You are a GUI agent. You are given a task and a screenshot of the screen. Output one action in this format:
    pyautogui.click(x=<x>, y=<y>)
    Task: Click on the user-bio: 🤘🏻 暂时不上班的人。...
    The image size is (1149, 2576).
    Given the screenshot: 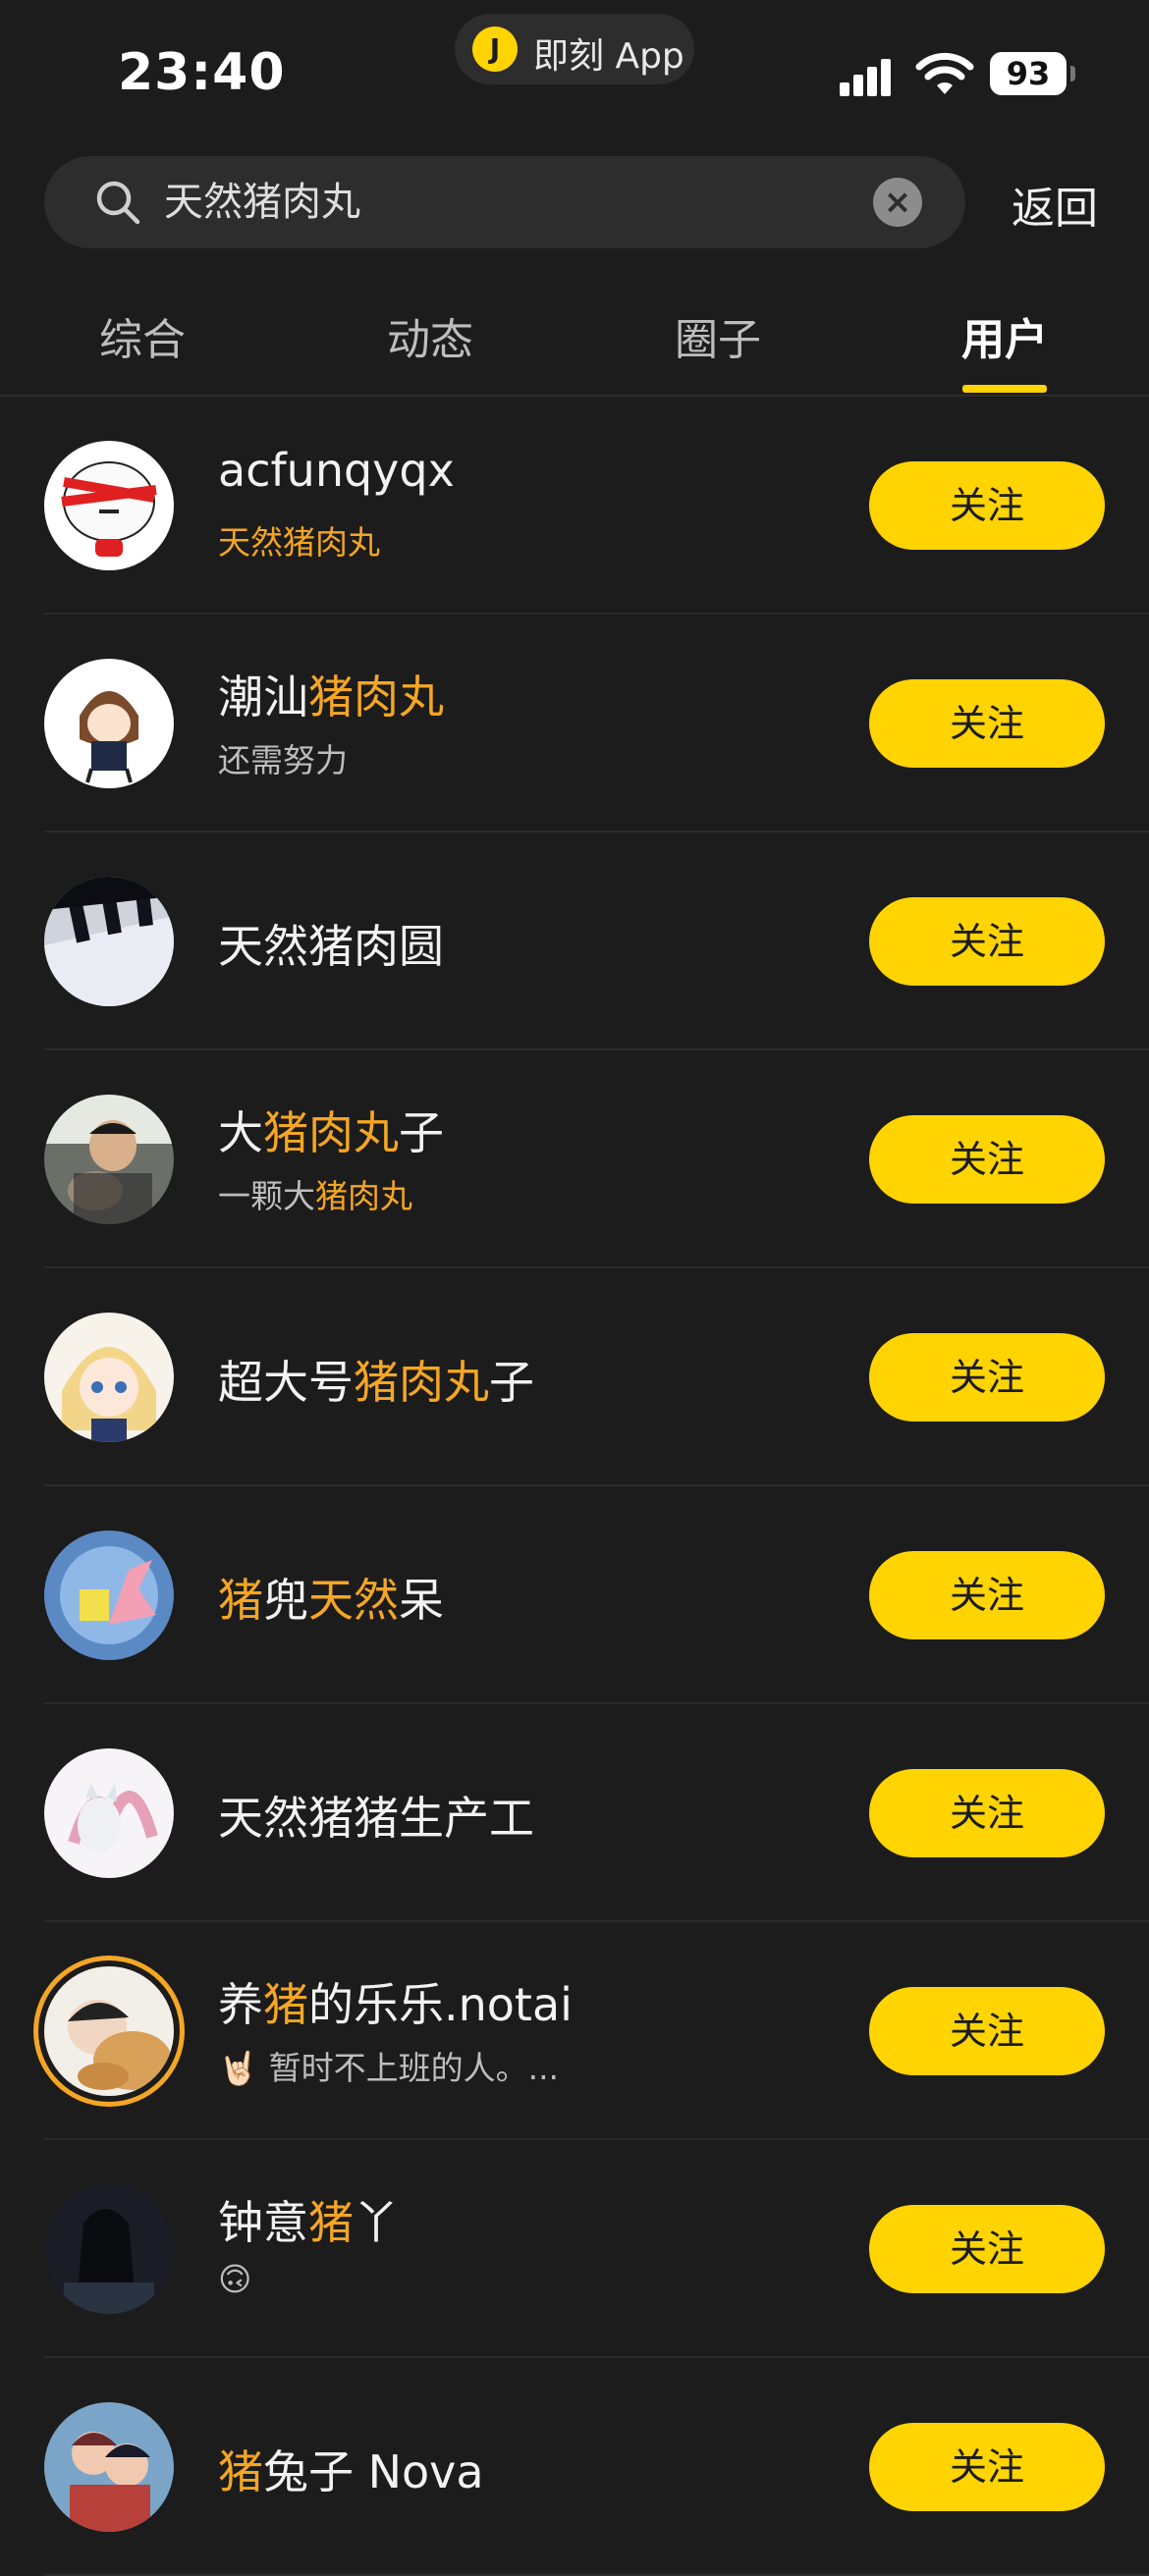 What is the action you would take?
    pyautogui.click(x=388, y=2065)
    